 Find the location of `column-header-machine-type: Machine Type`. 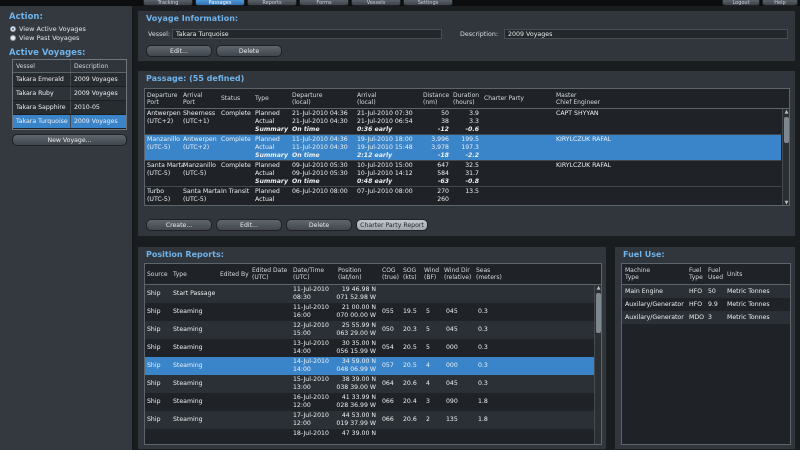

column-header-machine-type: Machine Type is located at coordinates (637, 274).